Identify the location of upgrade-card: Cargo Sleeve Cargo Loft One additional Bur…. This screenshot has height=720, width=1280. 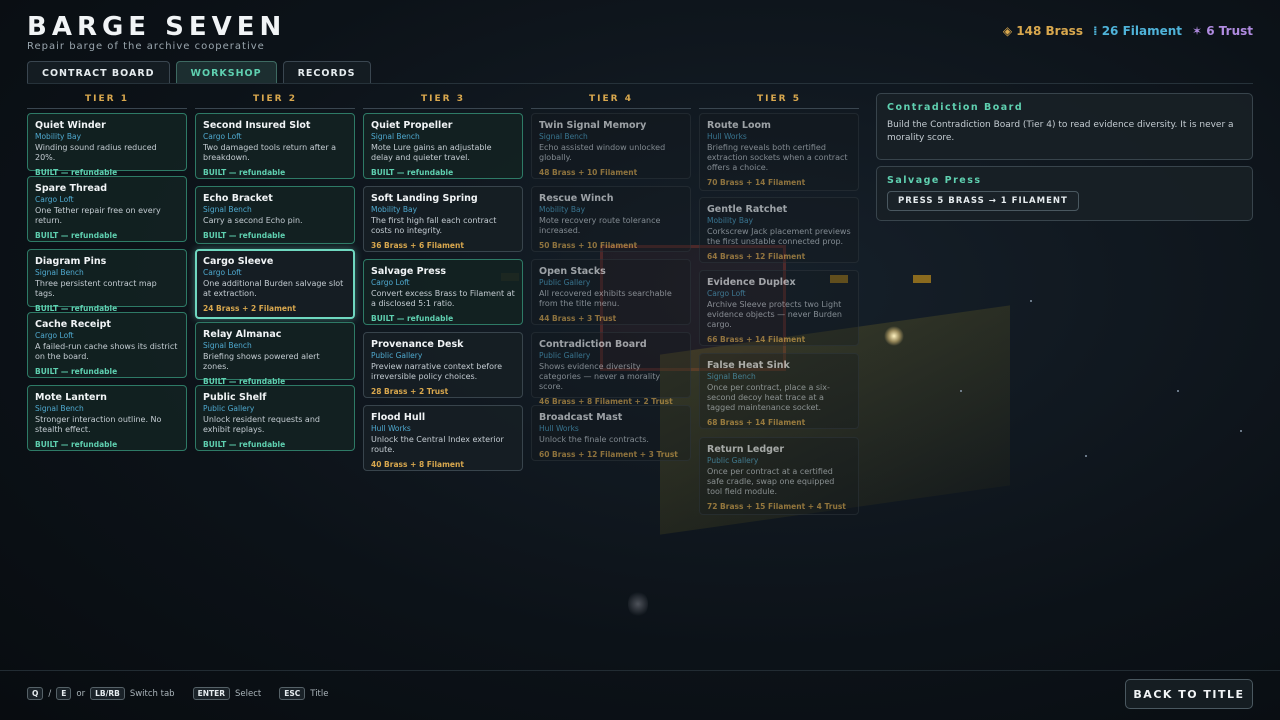
(275, 284).